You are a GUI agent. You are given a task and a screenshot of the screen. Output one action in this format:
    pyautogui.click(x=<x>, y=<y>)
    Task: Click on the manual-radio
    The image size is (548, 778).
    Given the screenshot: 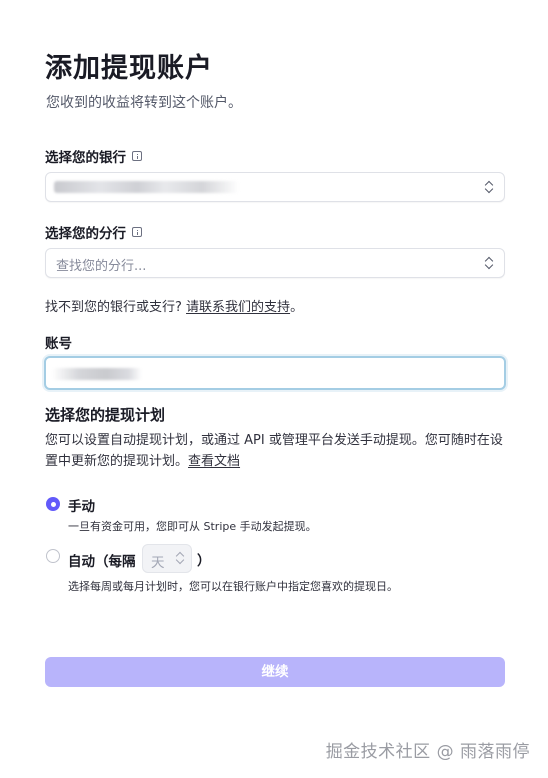 What is the action you would take?
    pyautogui.click(x=53, y=504)
    